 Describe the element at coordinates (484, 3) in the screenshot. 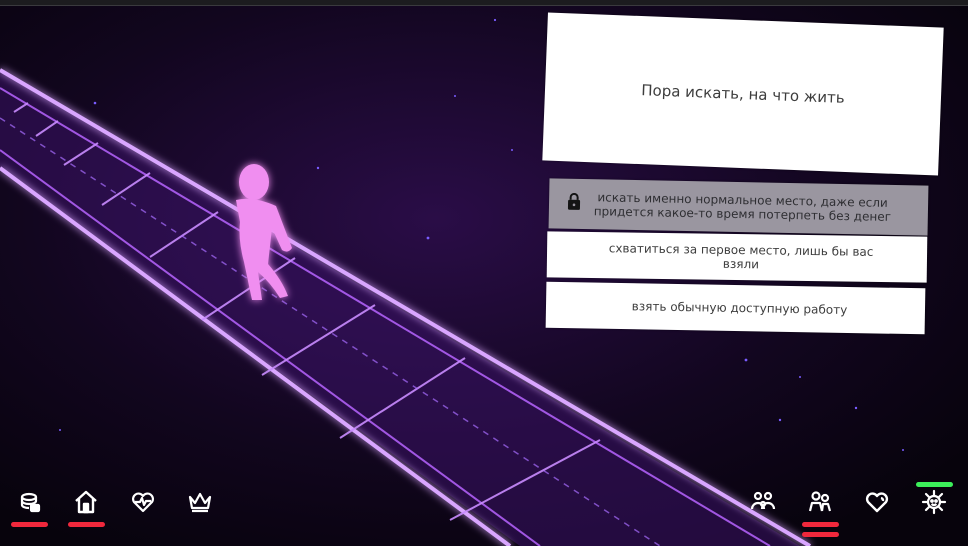

I see `editor-top-bar` at that location.